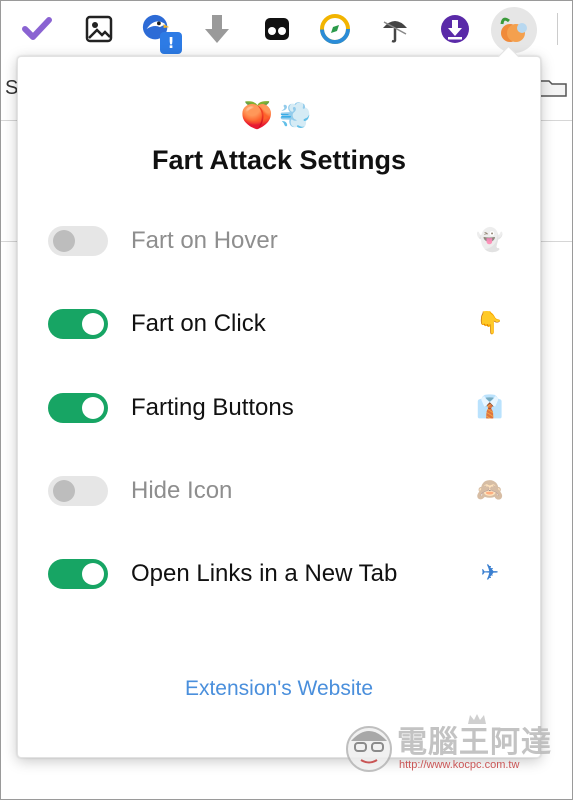 This screenshot has width=573, height=800. I want to click on watermark-url: http://www.kocpc.com.tw, so click(459, 765).